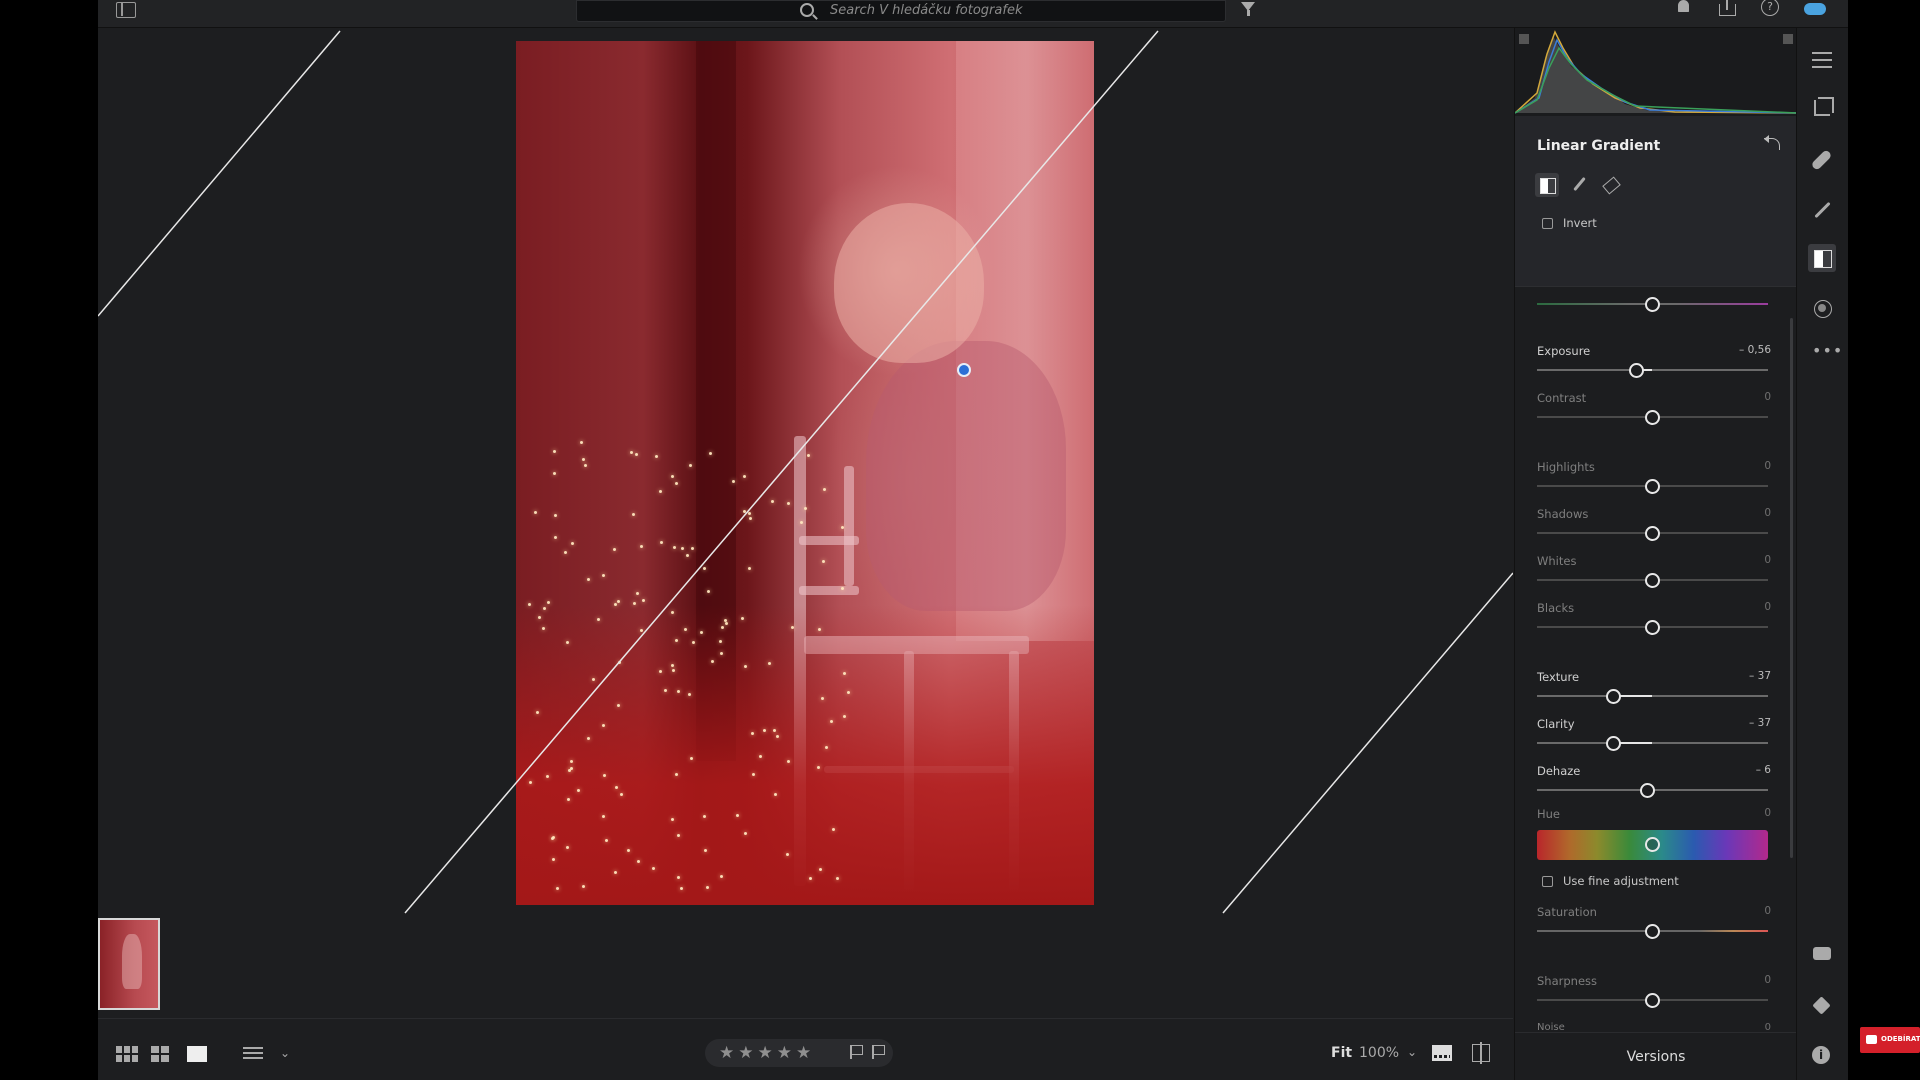 Image resolution: width=1920 pixels, height=1080 pixels. I want to click on panel-toggle-icon, so click(126, 10).